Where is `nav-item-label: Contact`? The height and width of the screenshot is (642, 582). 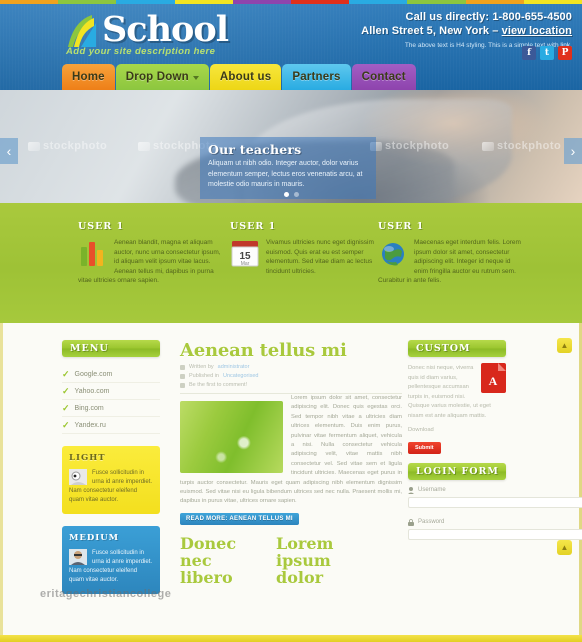
nav-item-label: Contact is located at coordinates (383, 77).